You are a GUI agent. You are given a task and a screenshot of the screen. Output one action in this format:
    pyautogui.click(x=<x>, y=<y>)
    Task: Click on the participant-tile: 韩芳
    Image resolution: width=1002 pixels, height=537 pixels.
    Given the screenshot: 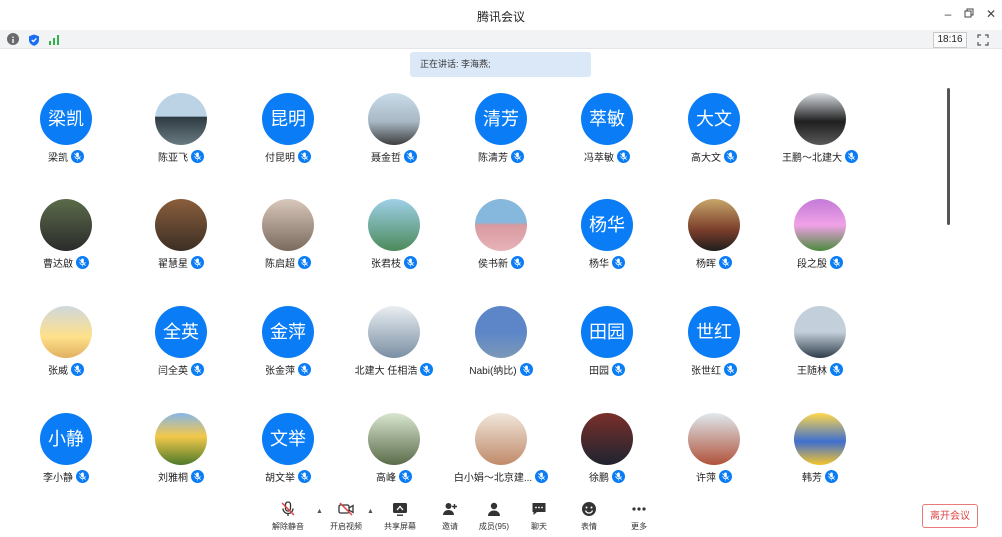 What is the action you would take?
    pyautogui.click(x=820, y=453)
    